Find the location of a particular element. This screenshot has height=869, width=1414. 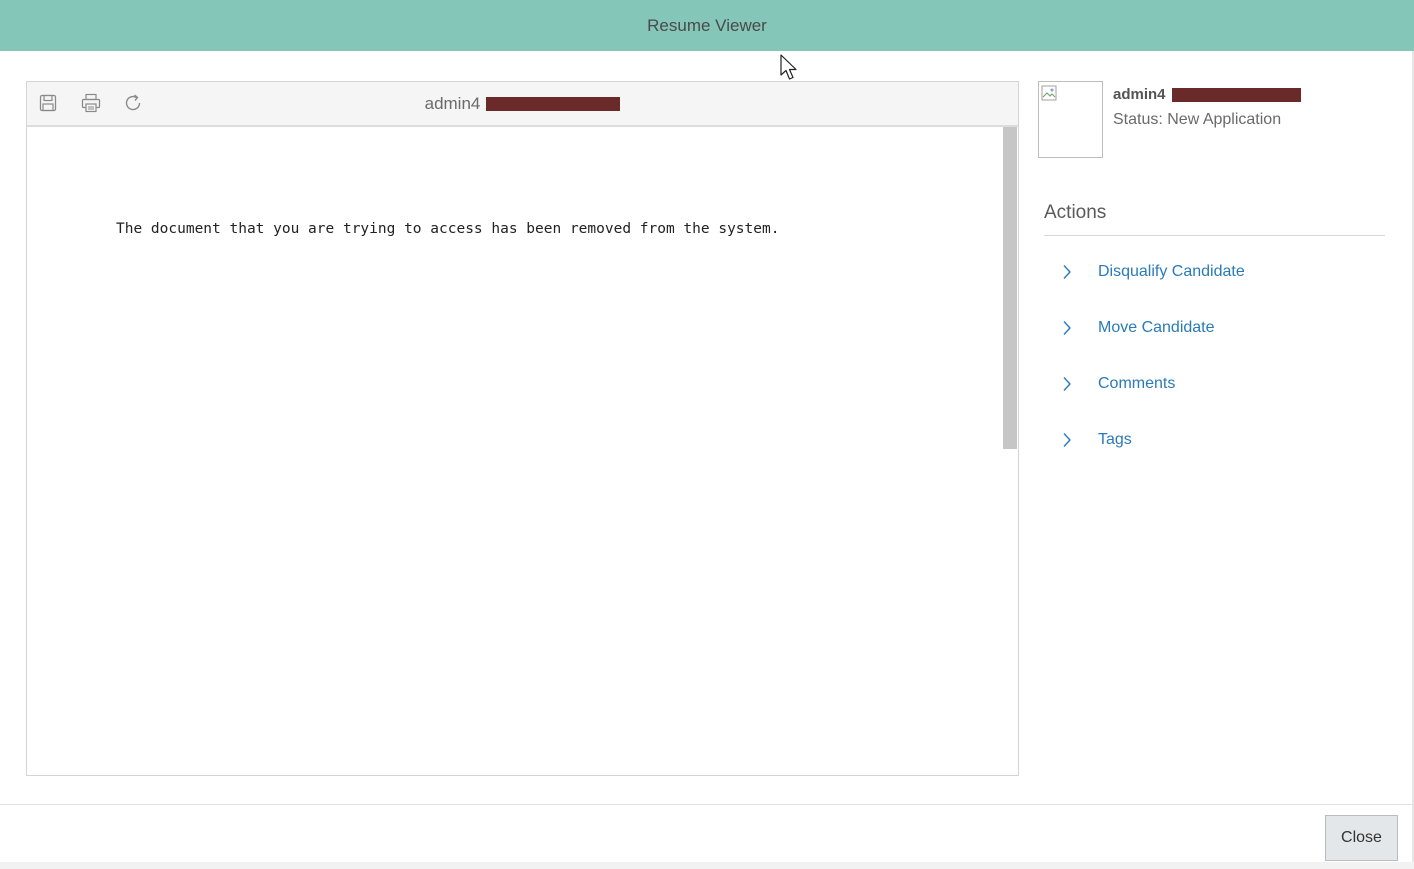

document-title-text: admin4 is located at coordinates (452, 103).